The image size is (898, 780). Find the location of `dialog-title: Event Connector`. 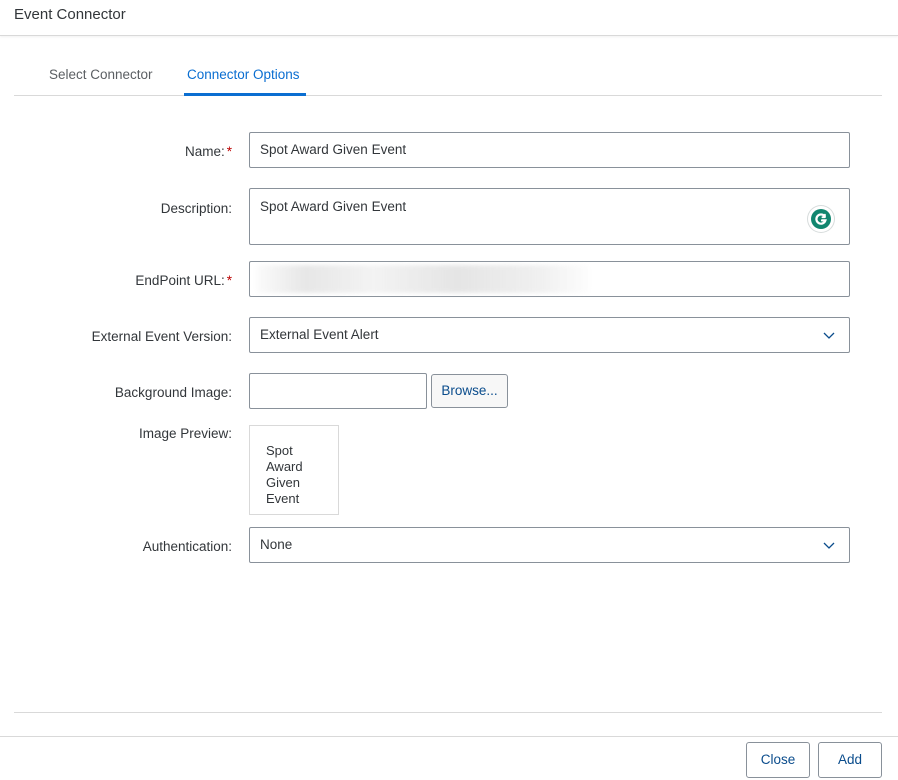

dialog-title: Event Connector is located at coordinates (70, 14).